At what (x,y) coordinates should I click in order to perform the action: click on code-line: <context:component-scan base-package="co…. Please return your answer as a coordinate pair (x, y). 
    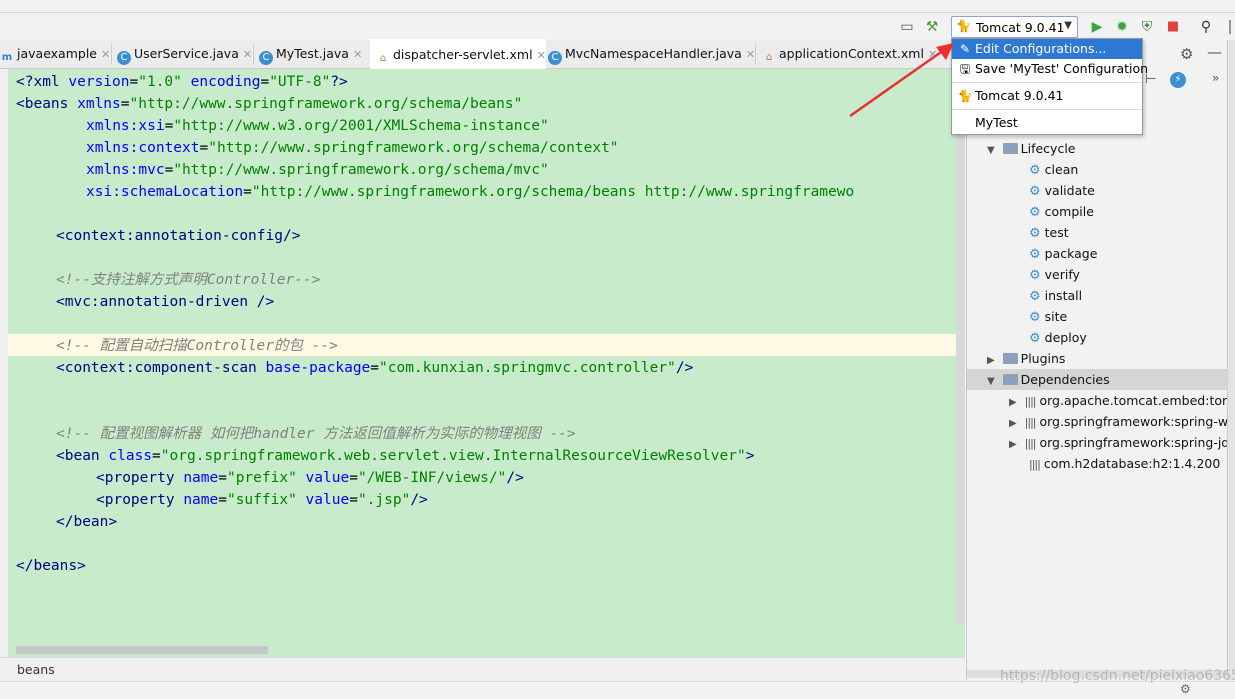
    Looking at the image, I should click on (375, 368).